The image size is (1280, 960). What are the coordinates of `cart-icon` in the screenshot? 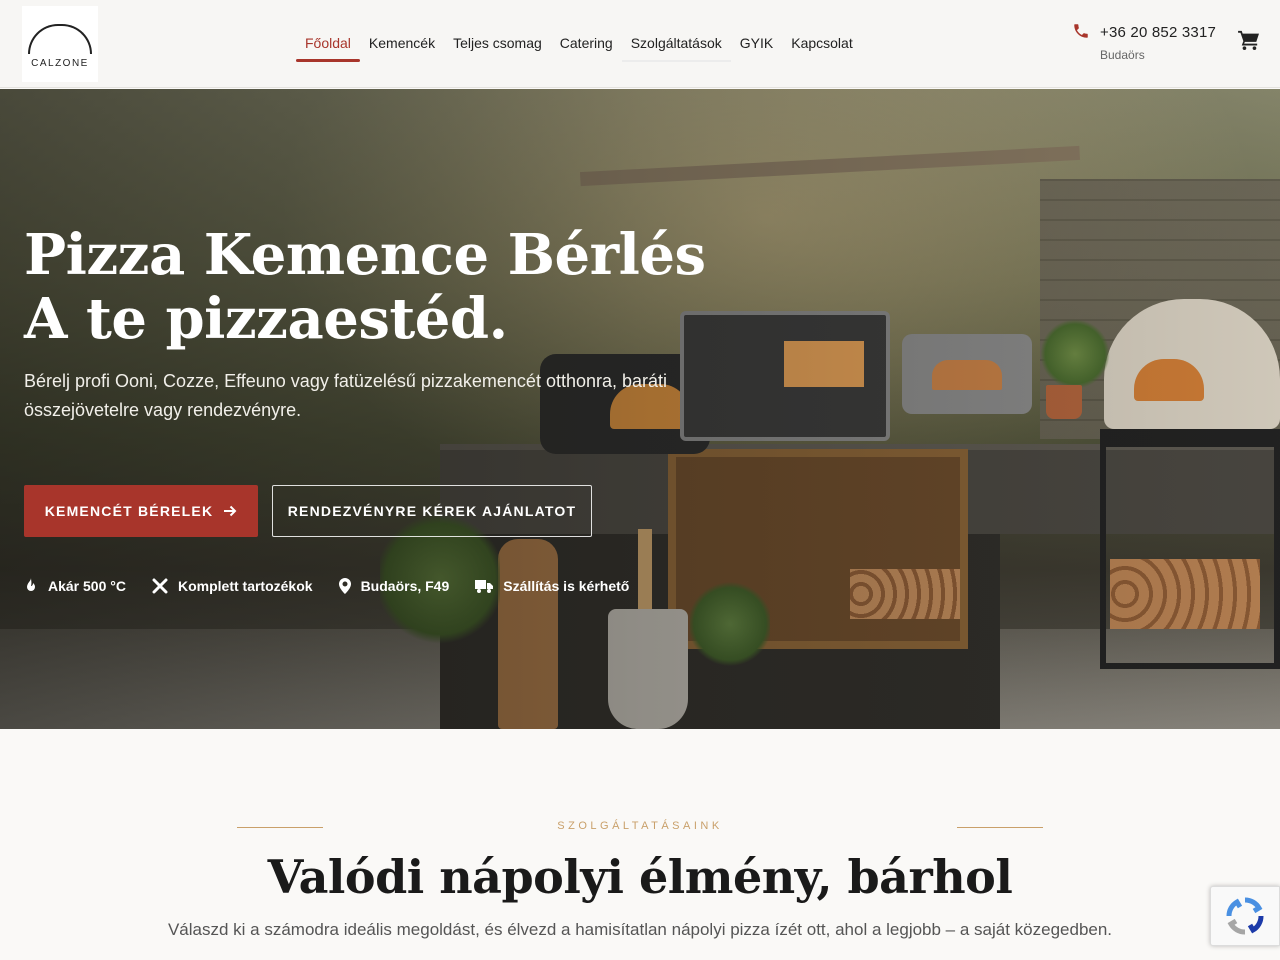 It's located at (1249, 40).